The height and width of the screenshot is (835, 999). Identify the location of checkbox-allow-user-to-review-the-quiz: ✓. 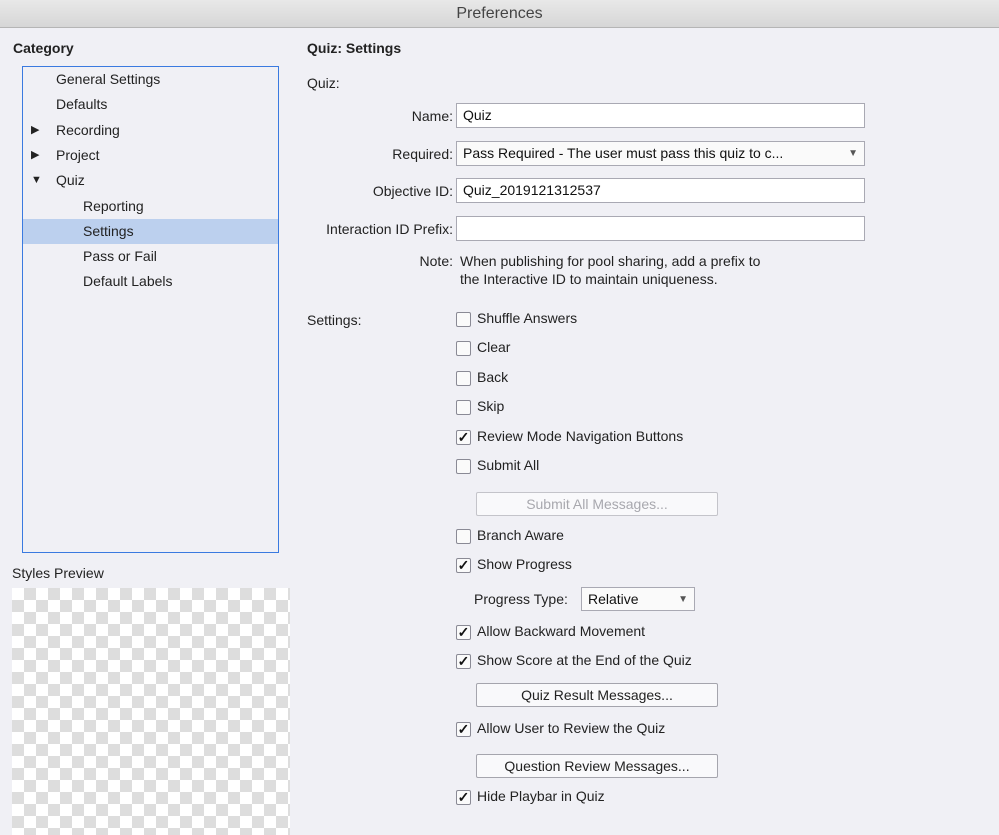
(463, 729).